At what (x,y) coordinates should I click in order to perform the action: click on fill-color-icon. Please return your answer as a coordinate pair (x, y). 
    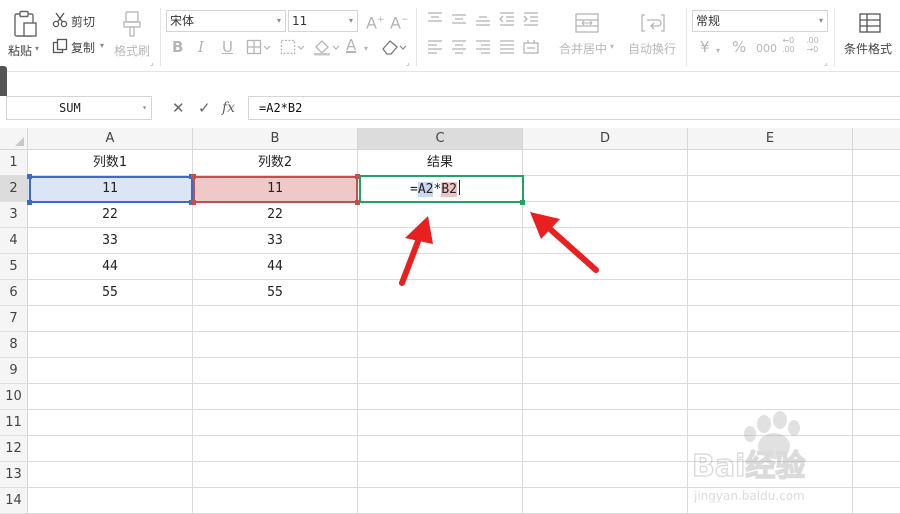
    Looking at the image, I should click on (327, 47).